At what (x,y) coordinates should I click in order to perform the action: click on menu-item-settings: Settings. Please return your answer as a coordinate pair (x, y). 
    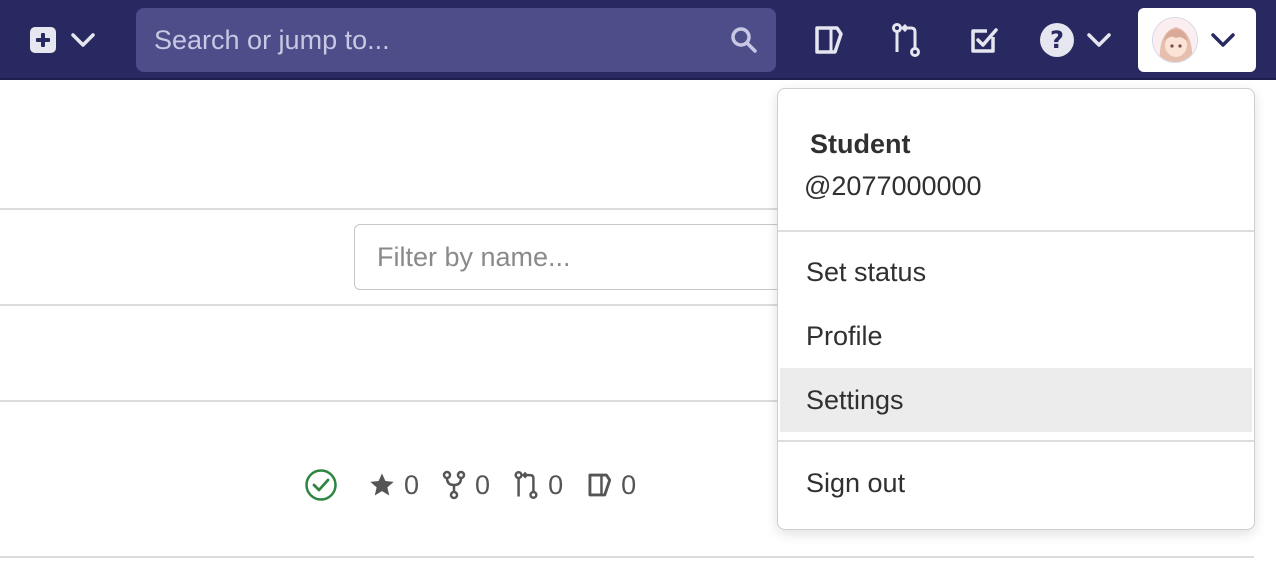
    Looking at the image, I should click on (1016, 400).